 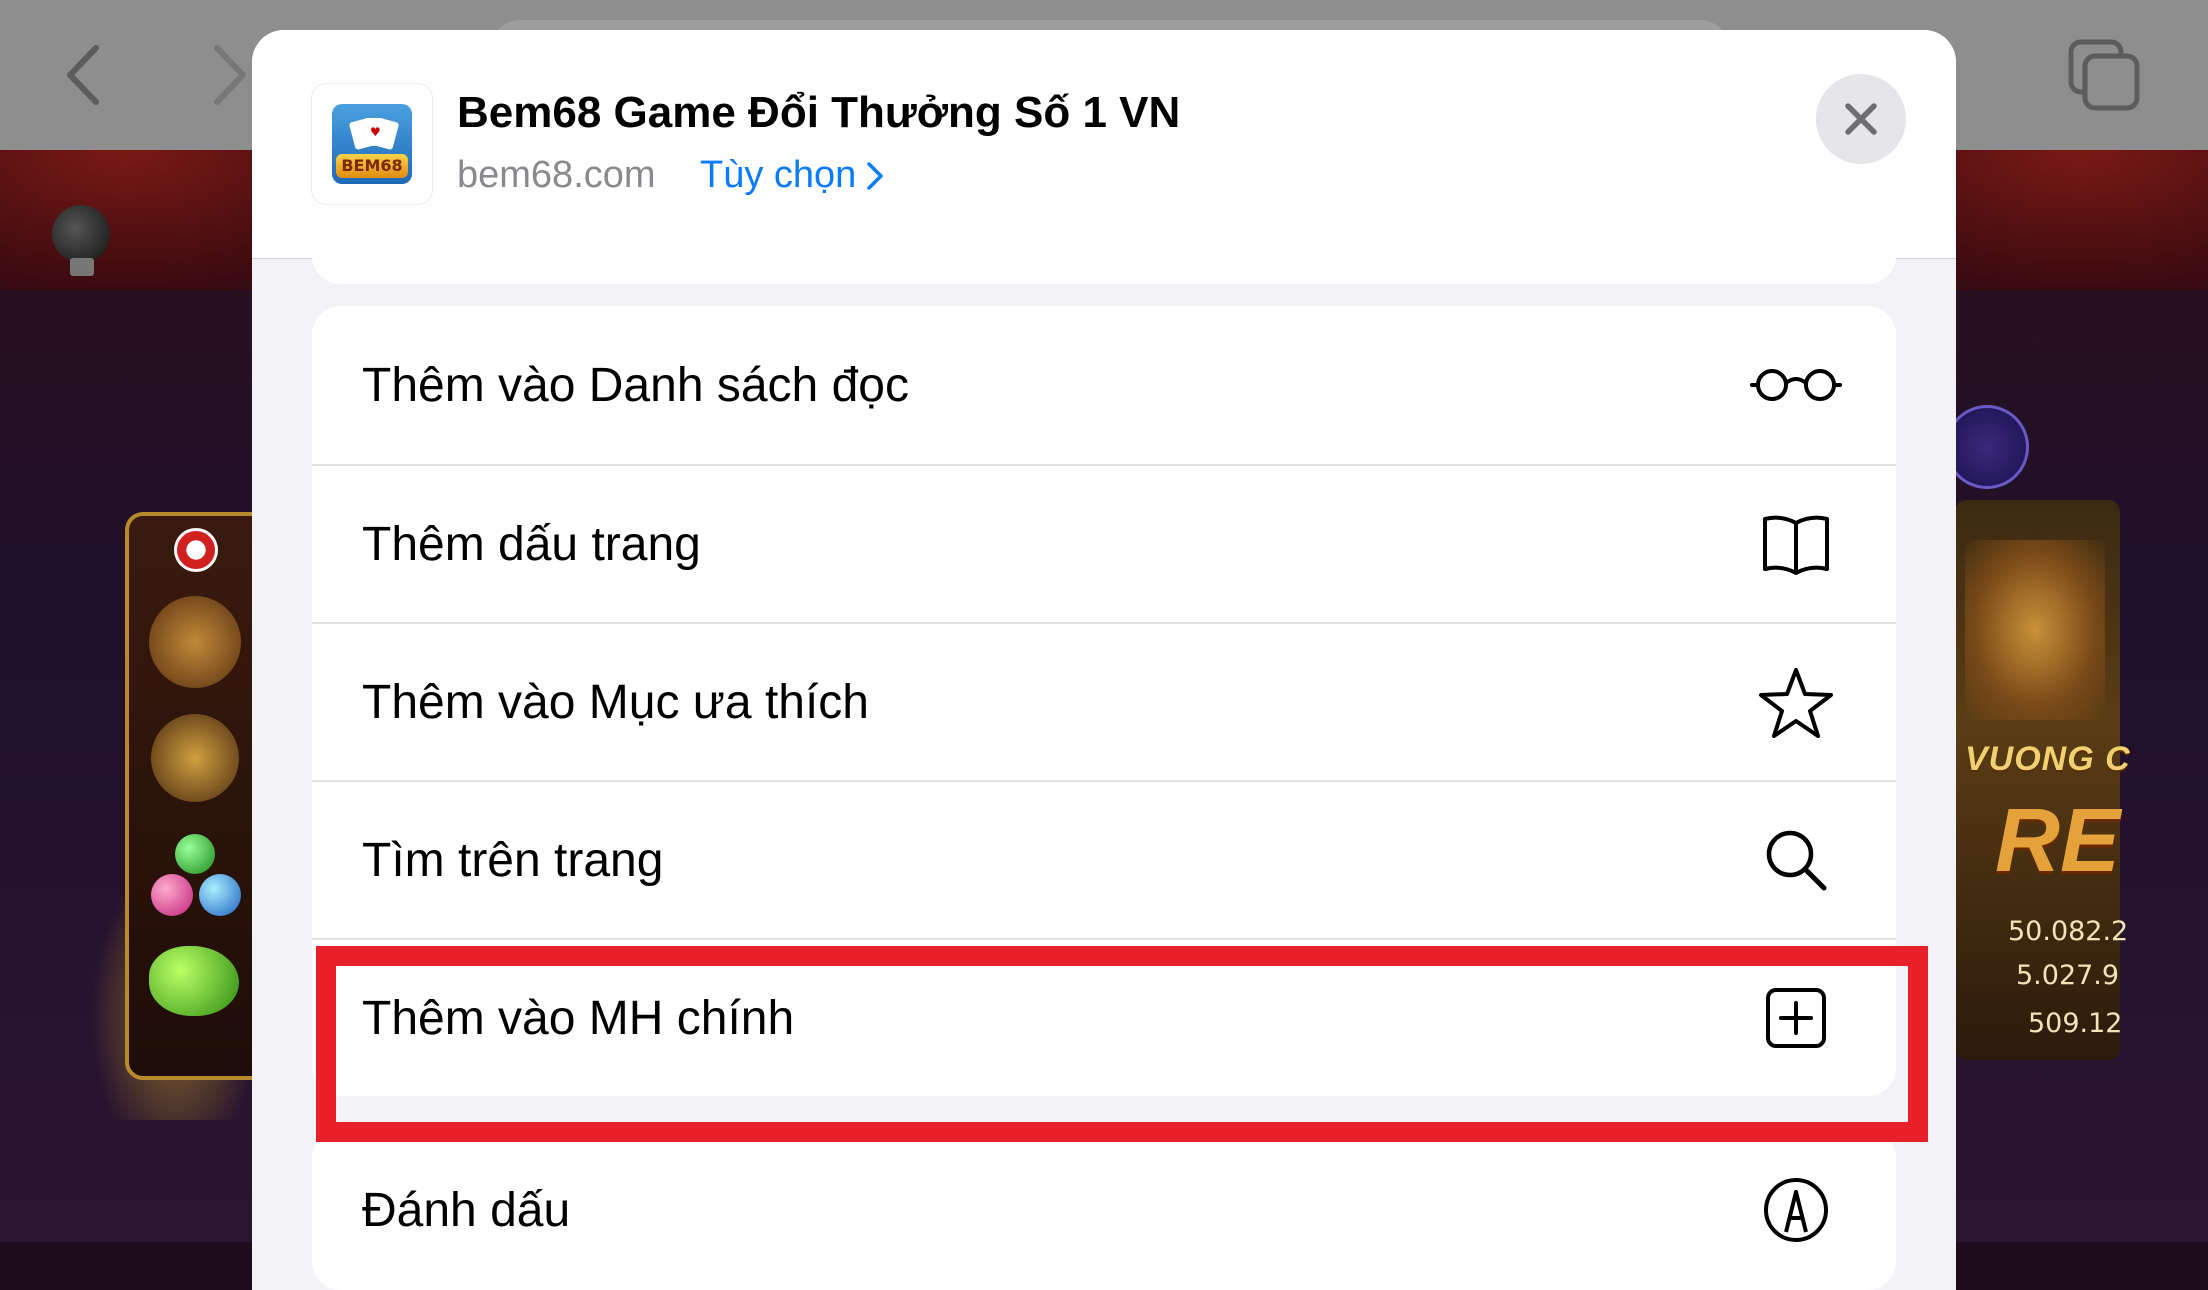 What do you see at coordinates (1104, 543) in the screenshot?
I see `add-bookmark-item: Thêm dấu trang` at bounding box center [1104, 543].